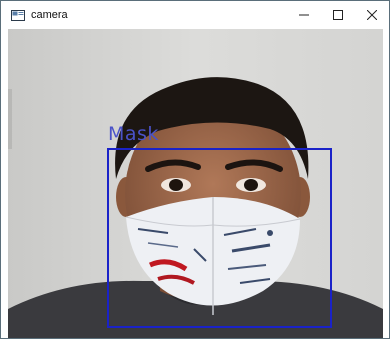 Image resolution: width=390 pixels, height=339 pixels. I want to click on maximize-icon, so click(338, 15).